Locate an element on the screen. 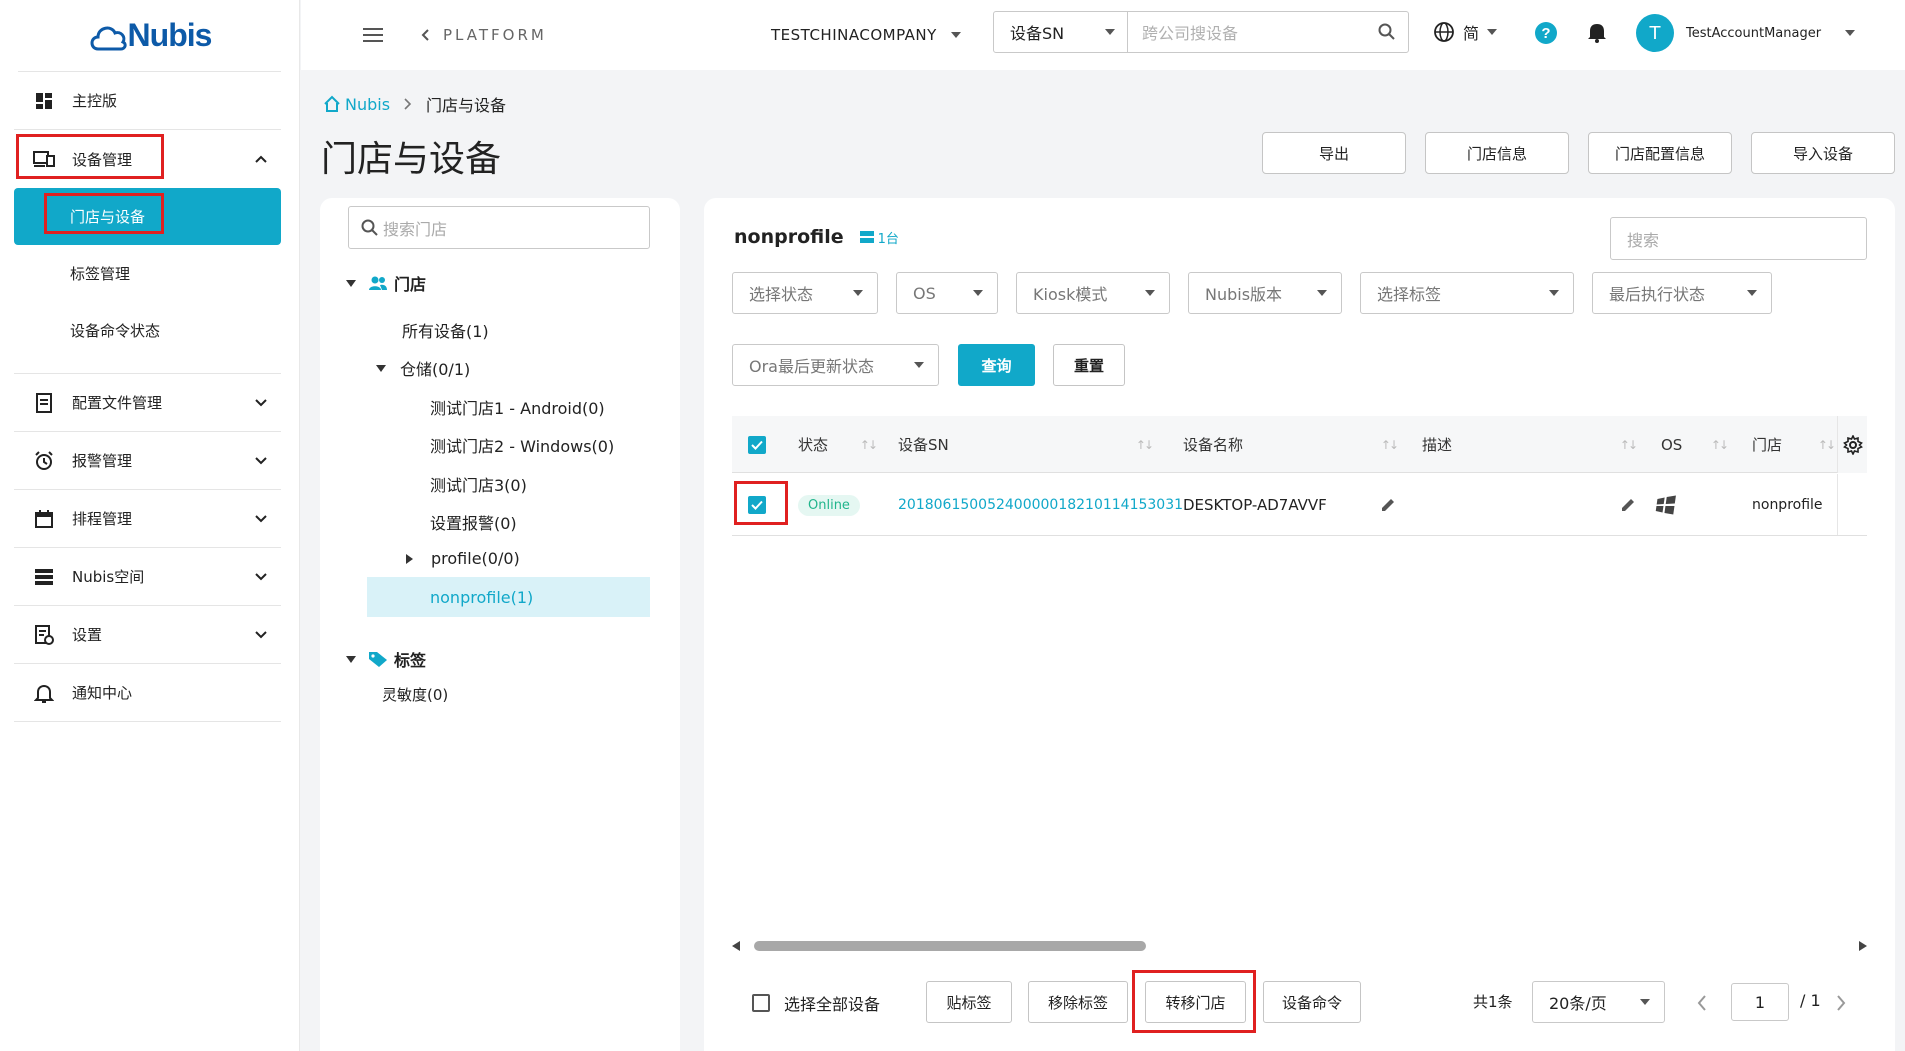 Image resolution: width=1905 pixels, height=1051 pixels. page-number-input: 1 is located at coordinates (1760, 1002).